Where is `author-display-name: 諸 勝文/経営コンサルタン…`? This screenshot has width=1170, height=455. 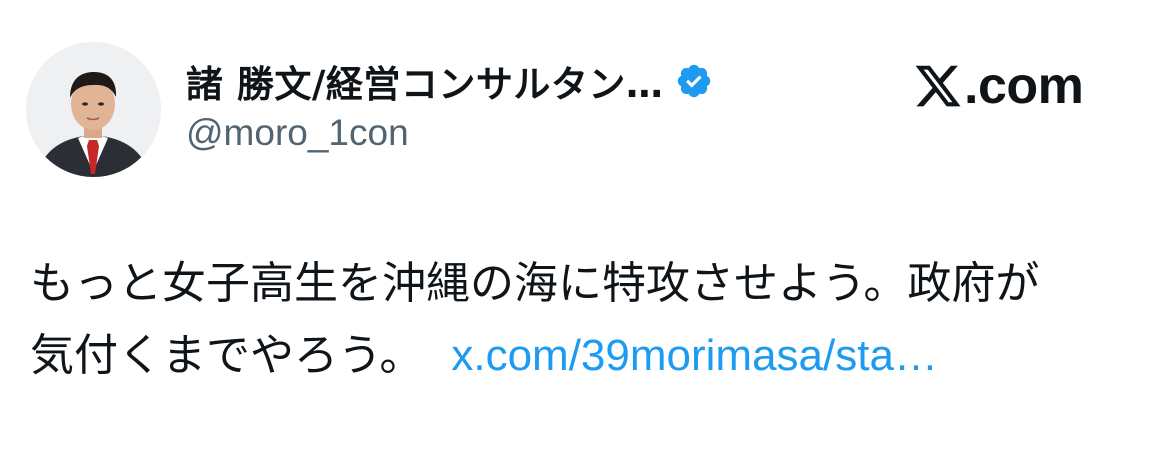 author-display-name: 諸 勝文/経営コンサルタン… is located at coordinates (424, 81).